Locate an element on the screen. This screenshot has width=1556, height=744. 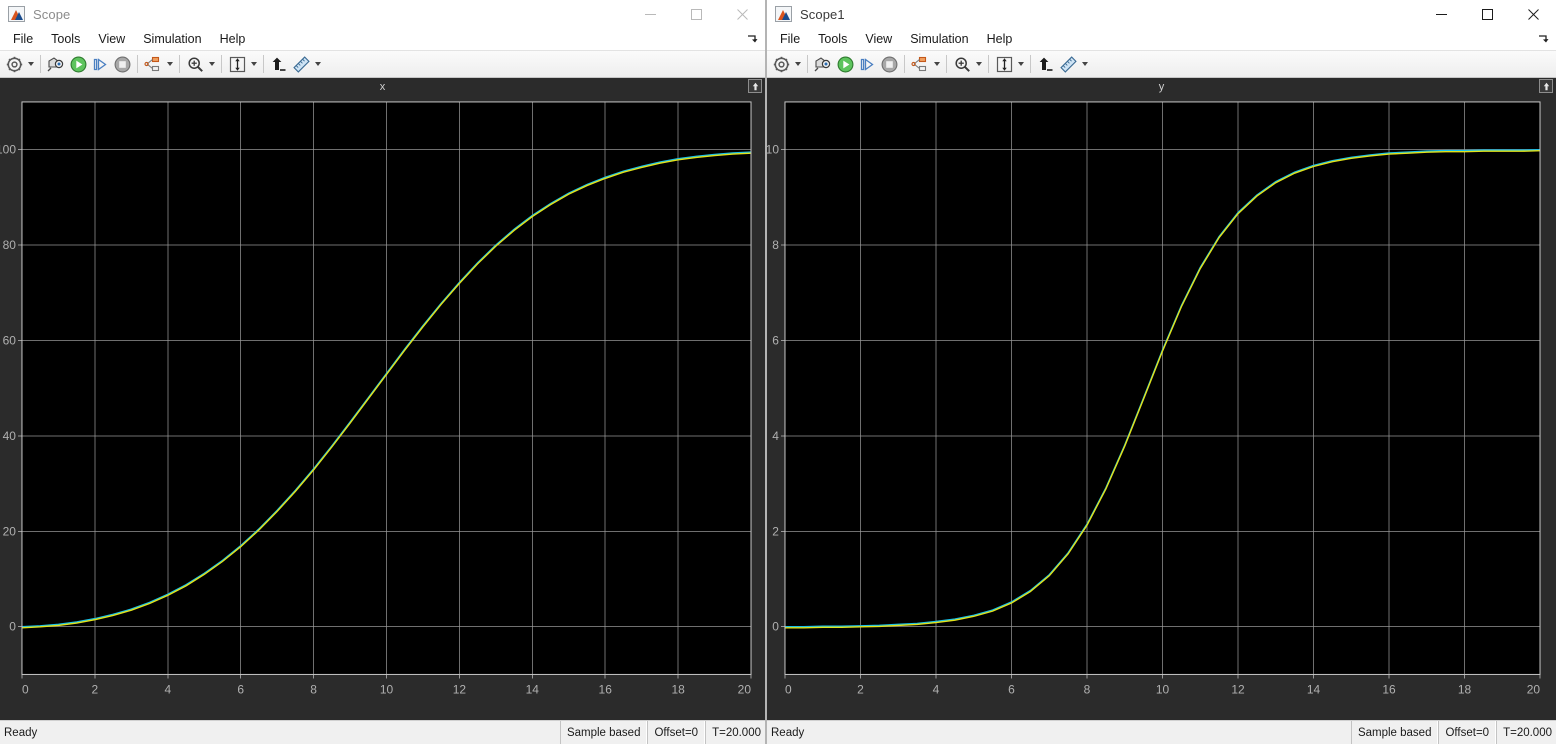
plot-title: x is located at coordinates (382, 87).